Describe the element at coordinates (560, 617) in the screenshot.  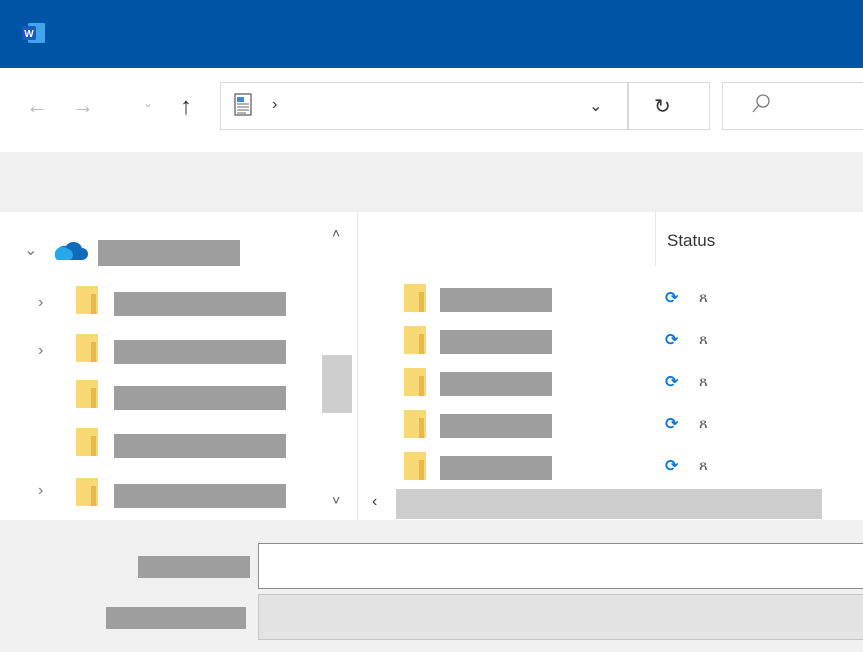
I see `save-as-type-select` at that location.